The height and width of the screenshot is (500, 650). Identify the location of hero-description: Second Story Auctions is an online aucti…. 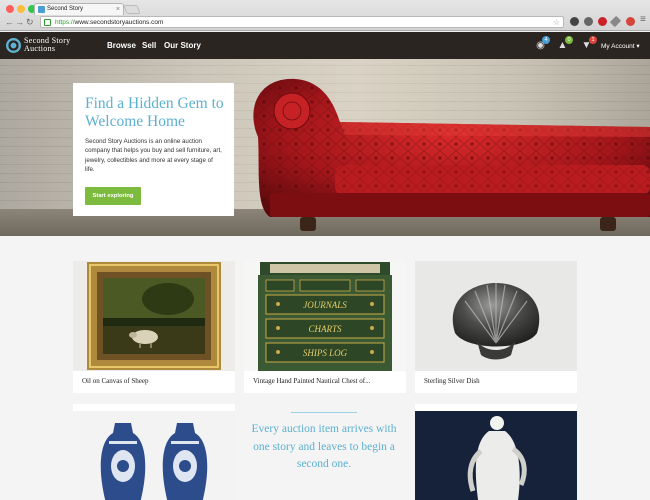
(153, 156).